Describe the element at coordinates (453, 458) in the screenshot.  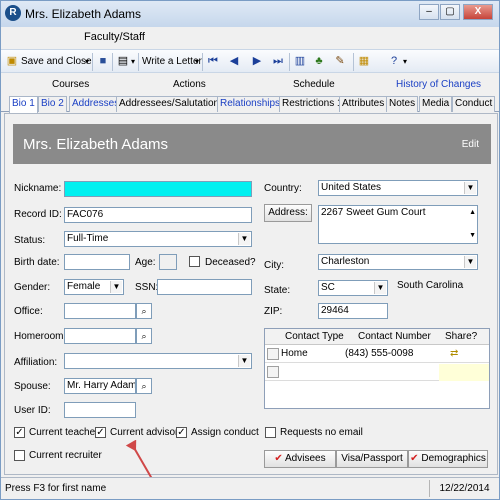
I see `demographics-label: Demographics` at that location.